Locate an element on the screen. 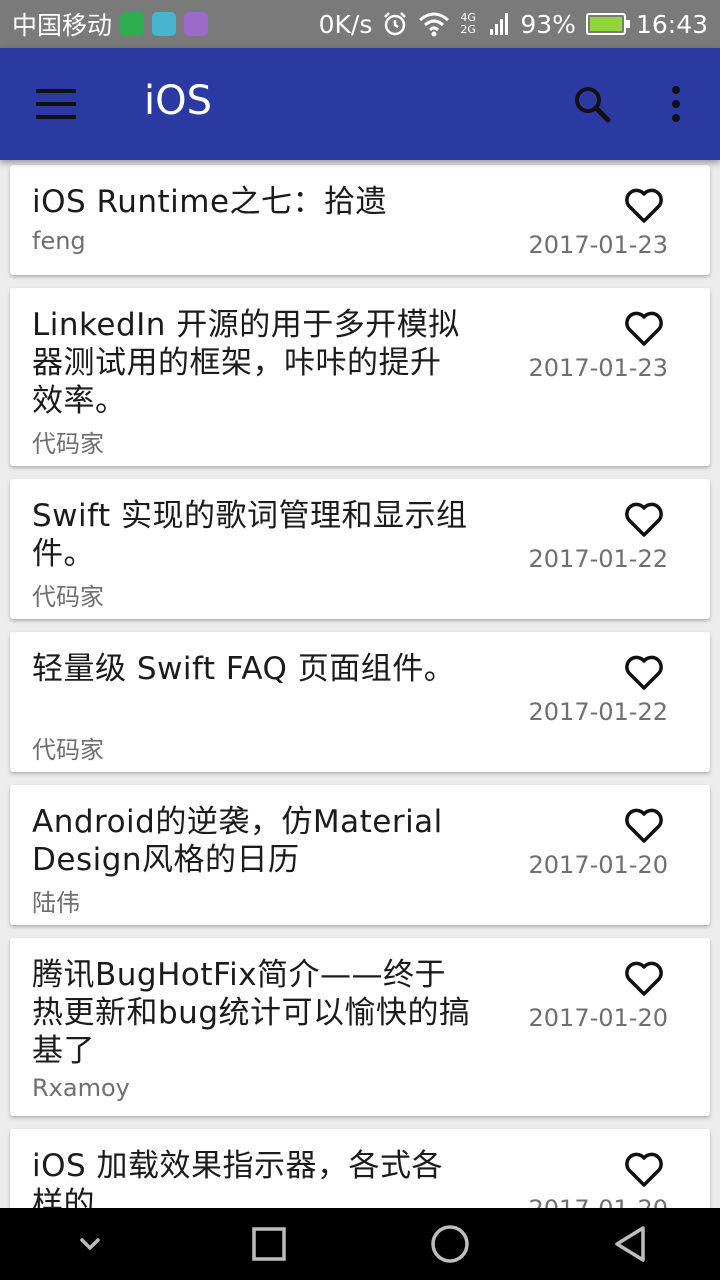 This screenshot has width=720, height=1280. status-bar: 中国移动 0K/s 4G 2G 93% 16:43 is located at coordinates (360, 24).